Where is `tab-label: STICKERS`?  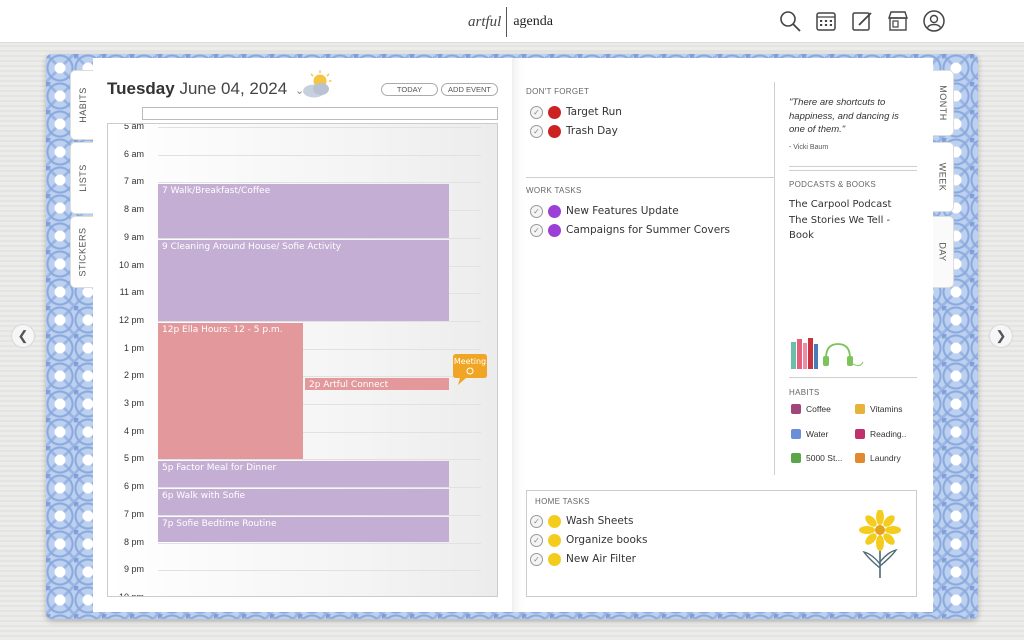
tab-label: STICKERS is located at coordinates (82, 252).